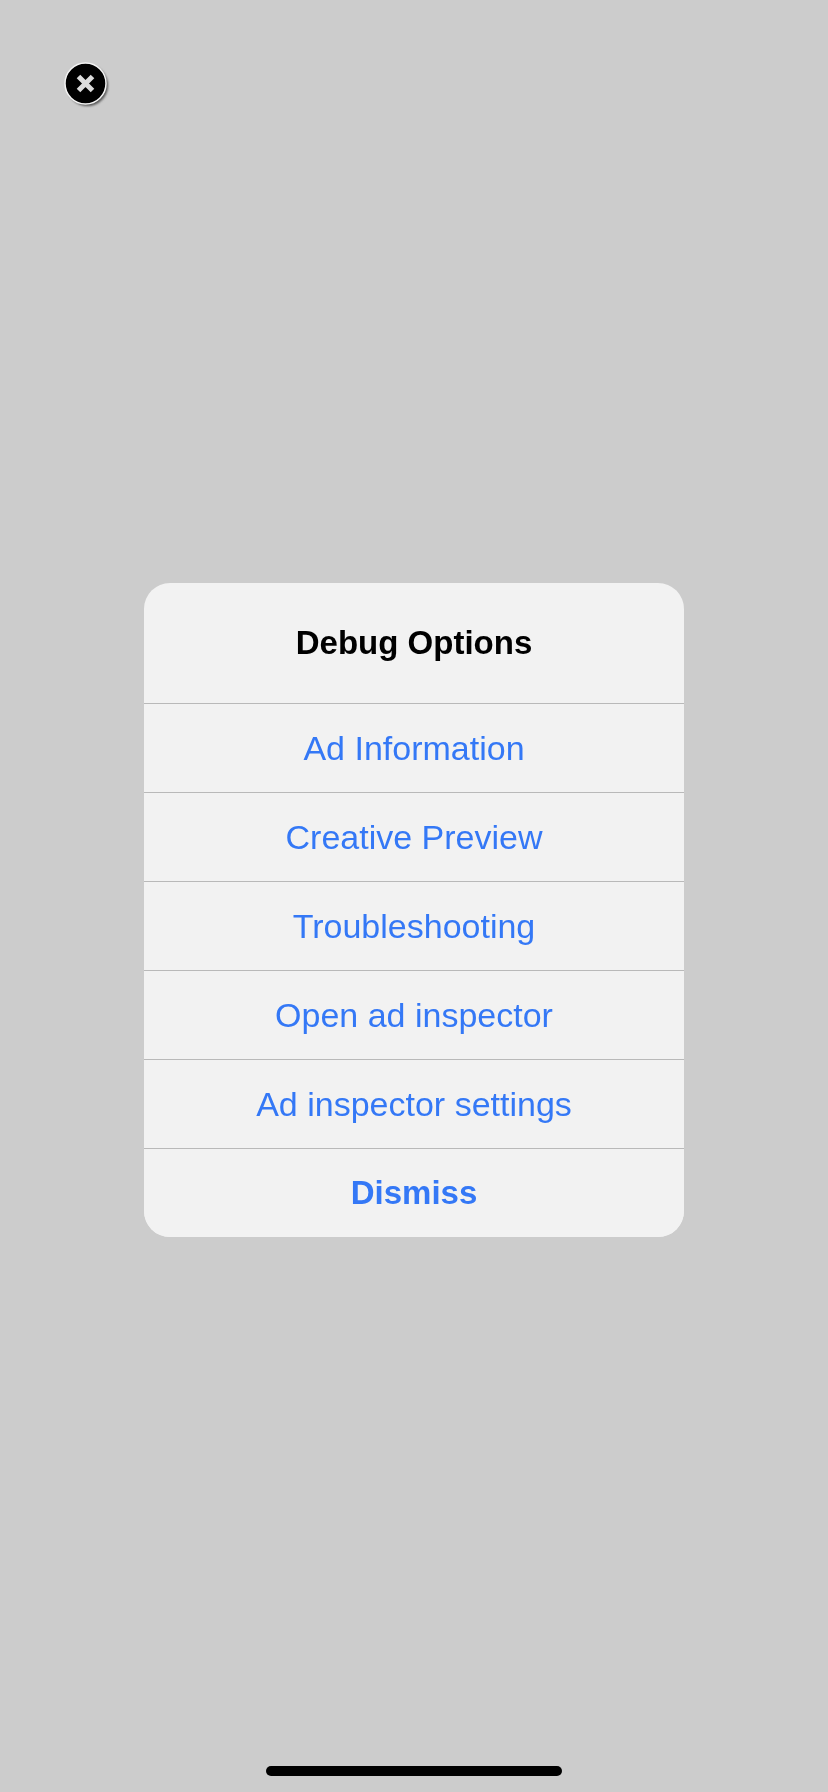 The height and width of the screenshot is (1792, 828). I want to click on close-icon, so click(87, 85).